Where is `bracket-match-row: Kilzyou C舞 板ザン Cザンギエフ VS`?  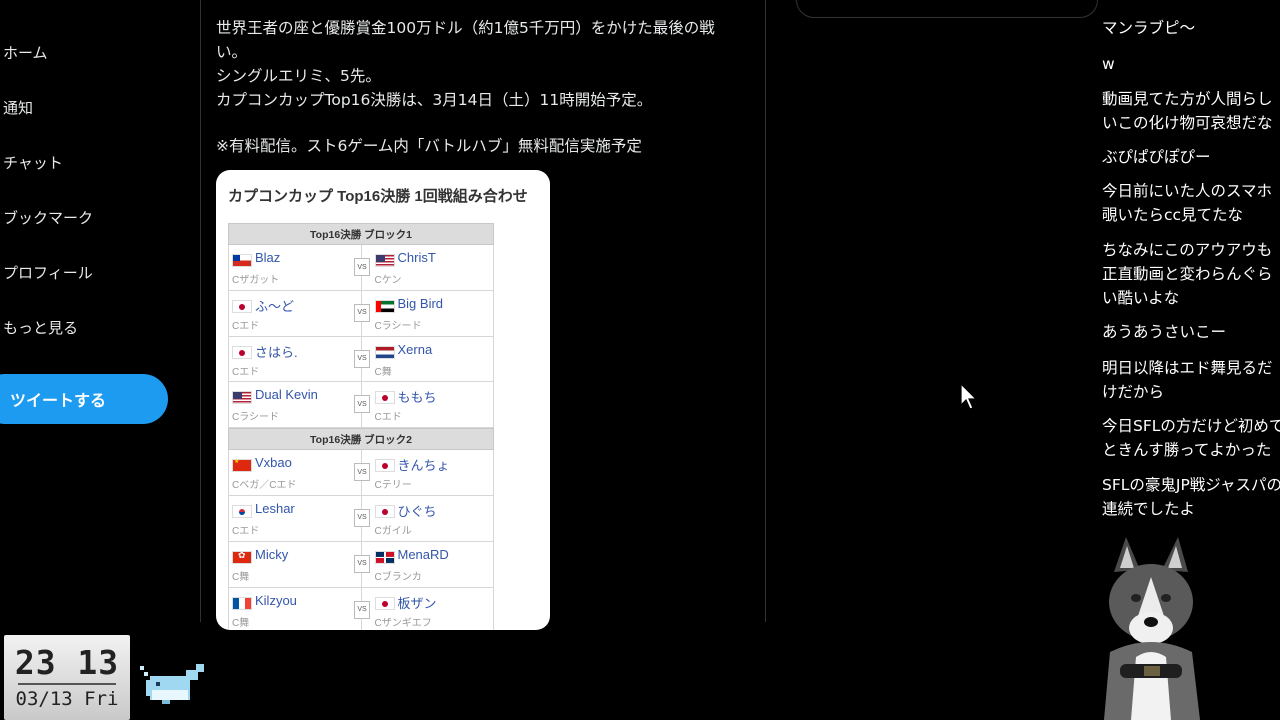
bracket-match-row: Kilzyou C舞 板ザン Cザンギエフ VS is located at coordinates (361, 608).